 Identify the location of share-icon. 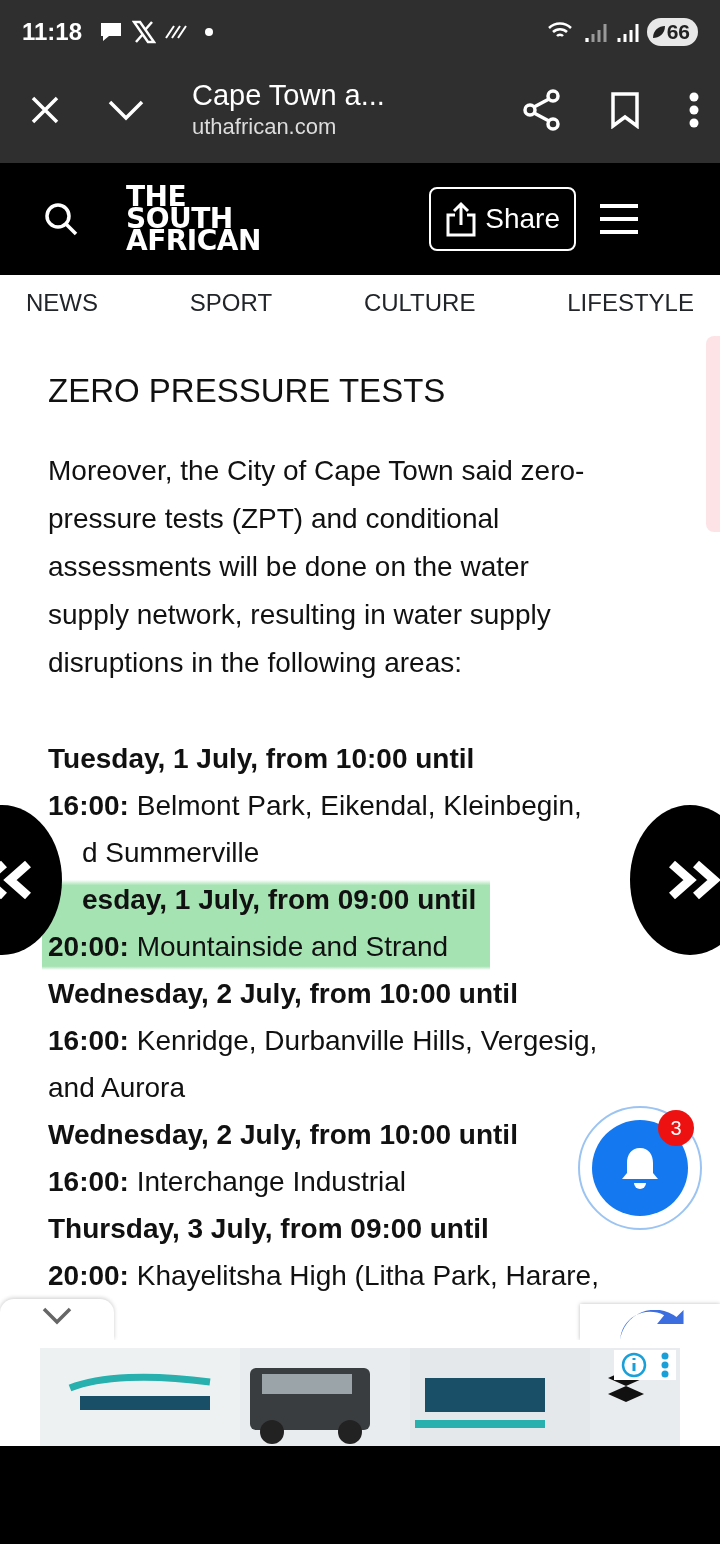
(542, 109).